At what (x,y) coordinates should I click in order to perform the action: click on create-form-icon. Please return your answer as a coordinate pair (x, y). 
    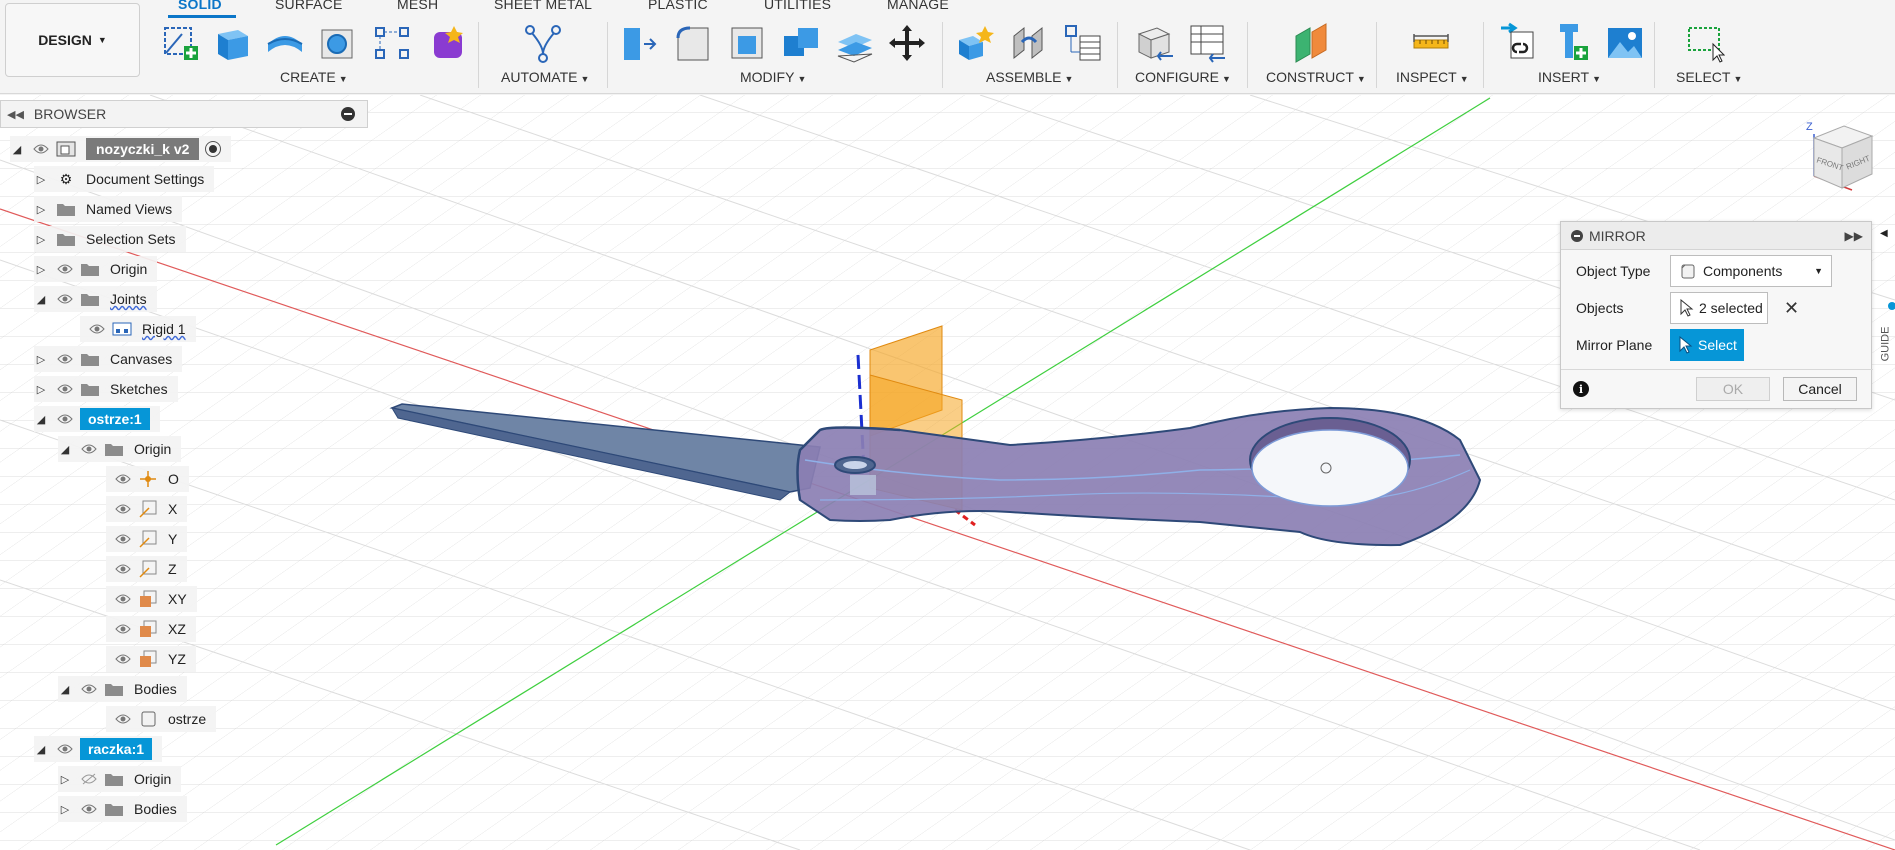
    Looking at the image, I should click on (449, 43).